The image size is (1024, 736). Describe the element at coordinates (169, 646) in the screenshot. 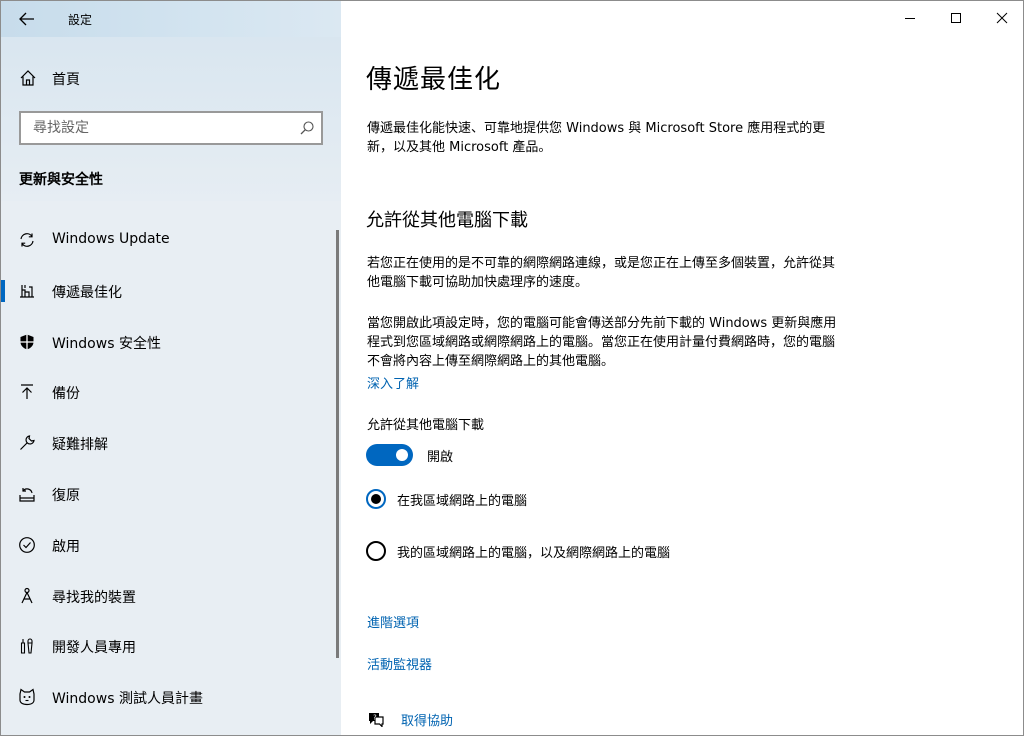

I see `sidebar-item-developers: 開發人員專用` at that location.